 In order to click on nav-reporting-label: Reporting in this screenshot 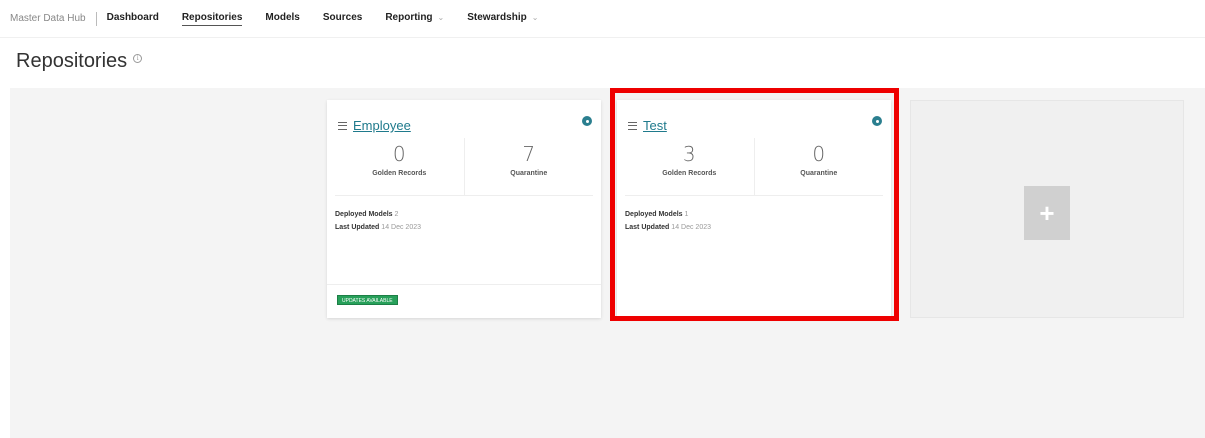, I will do `click(409, 17)`.